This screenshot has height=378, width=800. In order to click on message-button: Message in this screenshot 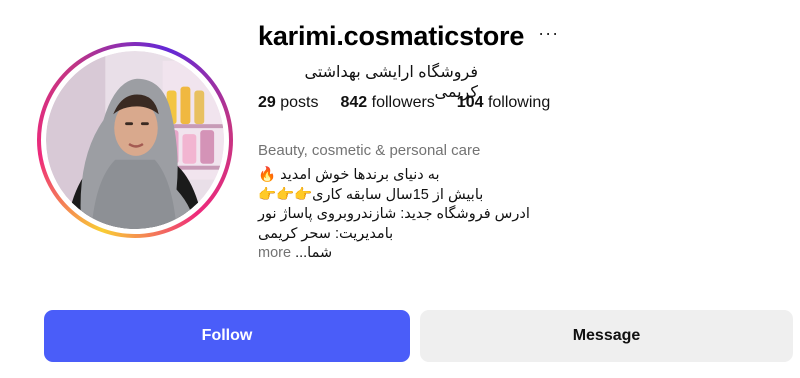, I will do `click(606, 336)`.